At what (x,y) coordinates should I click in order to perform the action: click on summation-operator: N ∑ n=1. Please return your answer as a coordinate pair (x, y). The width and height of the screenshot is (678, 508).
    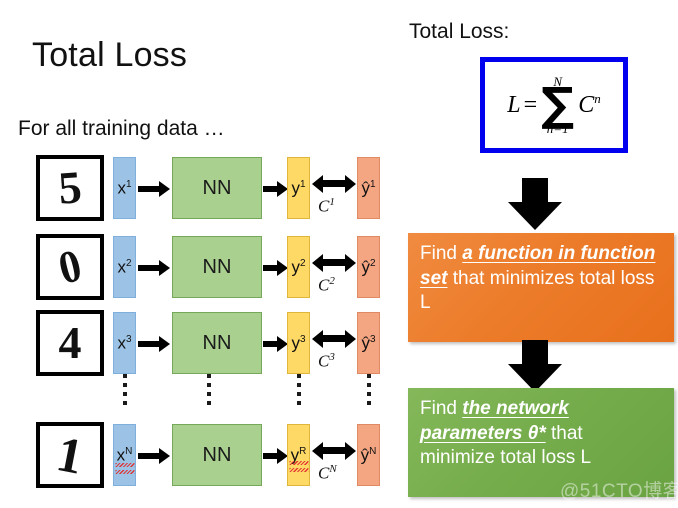
    Looking at the image, I should click on (557, 105).